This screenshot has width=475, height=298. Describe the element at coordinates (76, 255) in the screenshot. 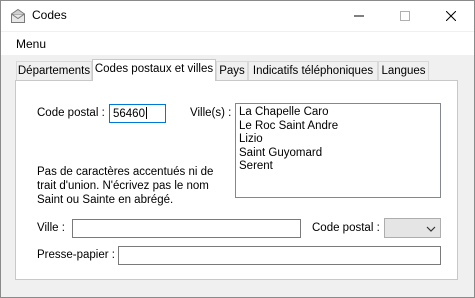

I see `presse-papier-label: Presse-papier :` at that location.